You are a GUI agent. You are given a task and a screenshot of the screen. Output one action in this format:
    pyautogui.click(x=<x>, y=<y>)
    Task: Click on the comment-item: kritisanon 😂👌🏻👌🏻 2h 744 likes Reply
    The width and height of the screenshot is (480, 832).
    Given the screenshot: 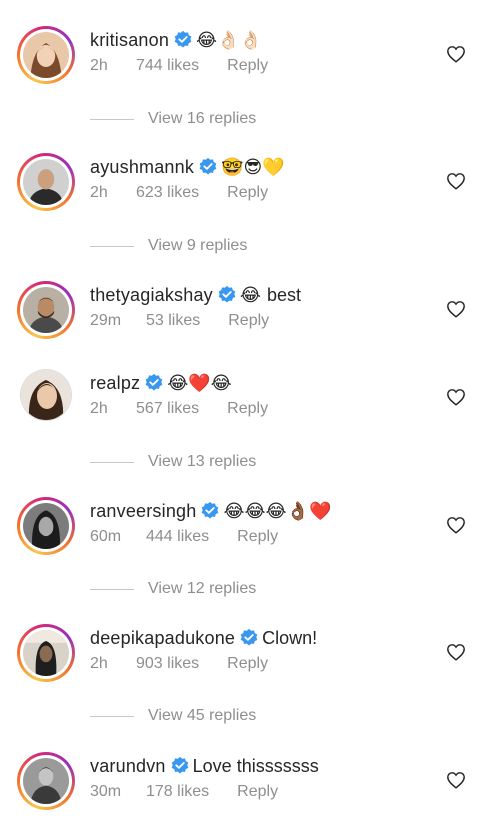 What is the action you would take?
    pyautogui.click(x=240, y=66)
    